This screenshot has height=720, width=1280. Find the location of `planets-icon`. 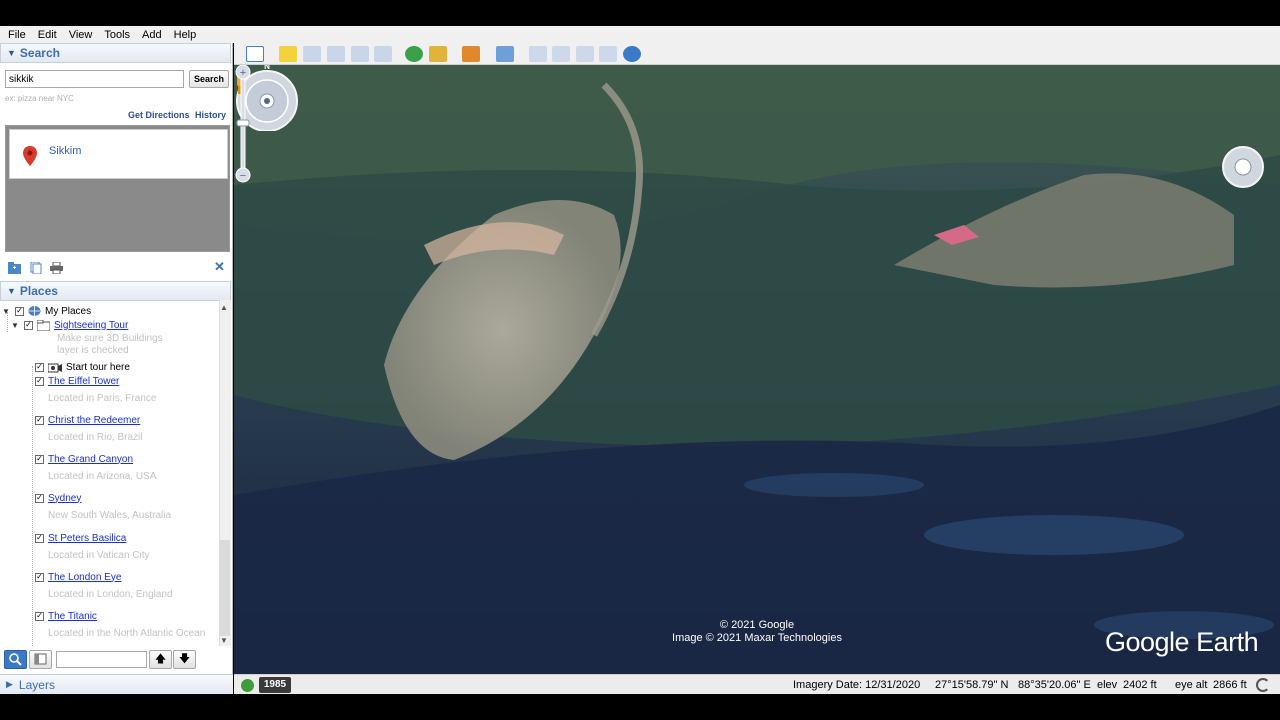

planets-icon is located at coordinates (471, 54).